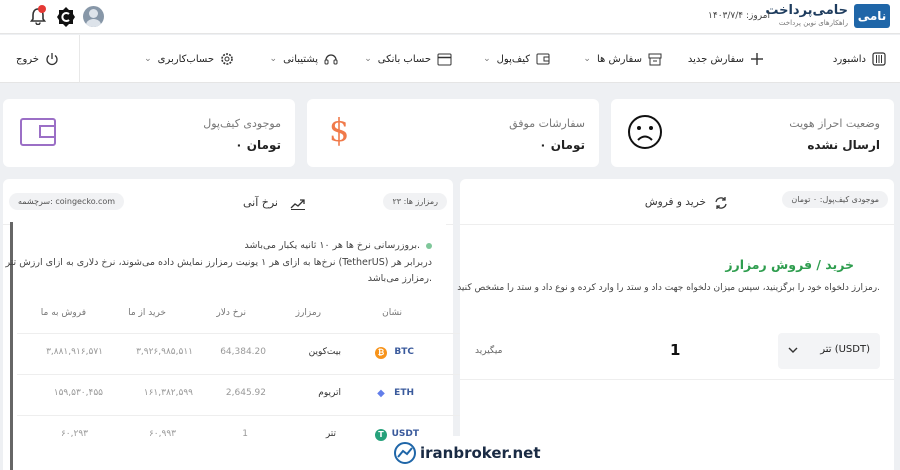 The height and width of the screenshot is (470, 900). Describe the element at coordinates (739, 16) in the screenshot. I see `today-date: امروز: ۱۴۰۳/۷/۴` at that location.